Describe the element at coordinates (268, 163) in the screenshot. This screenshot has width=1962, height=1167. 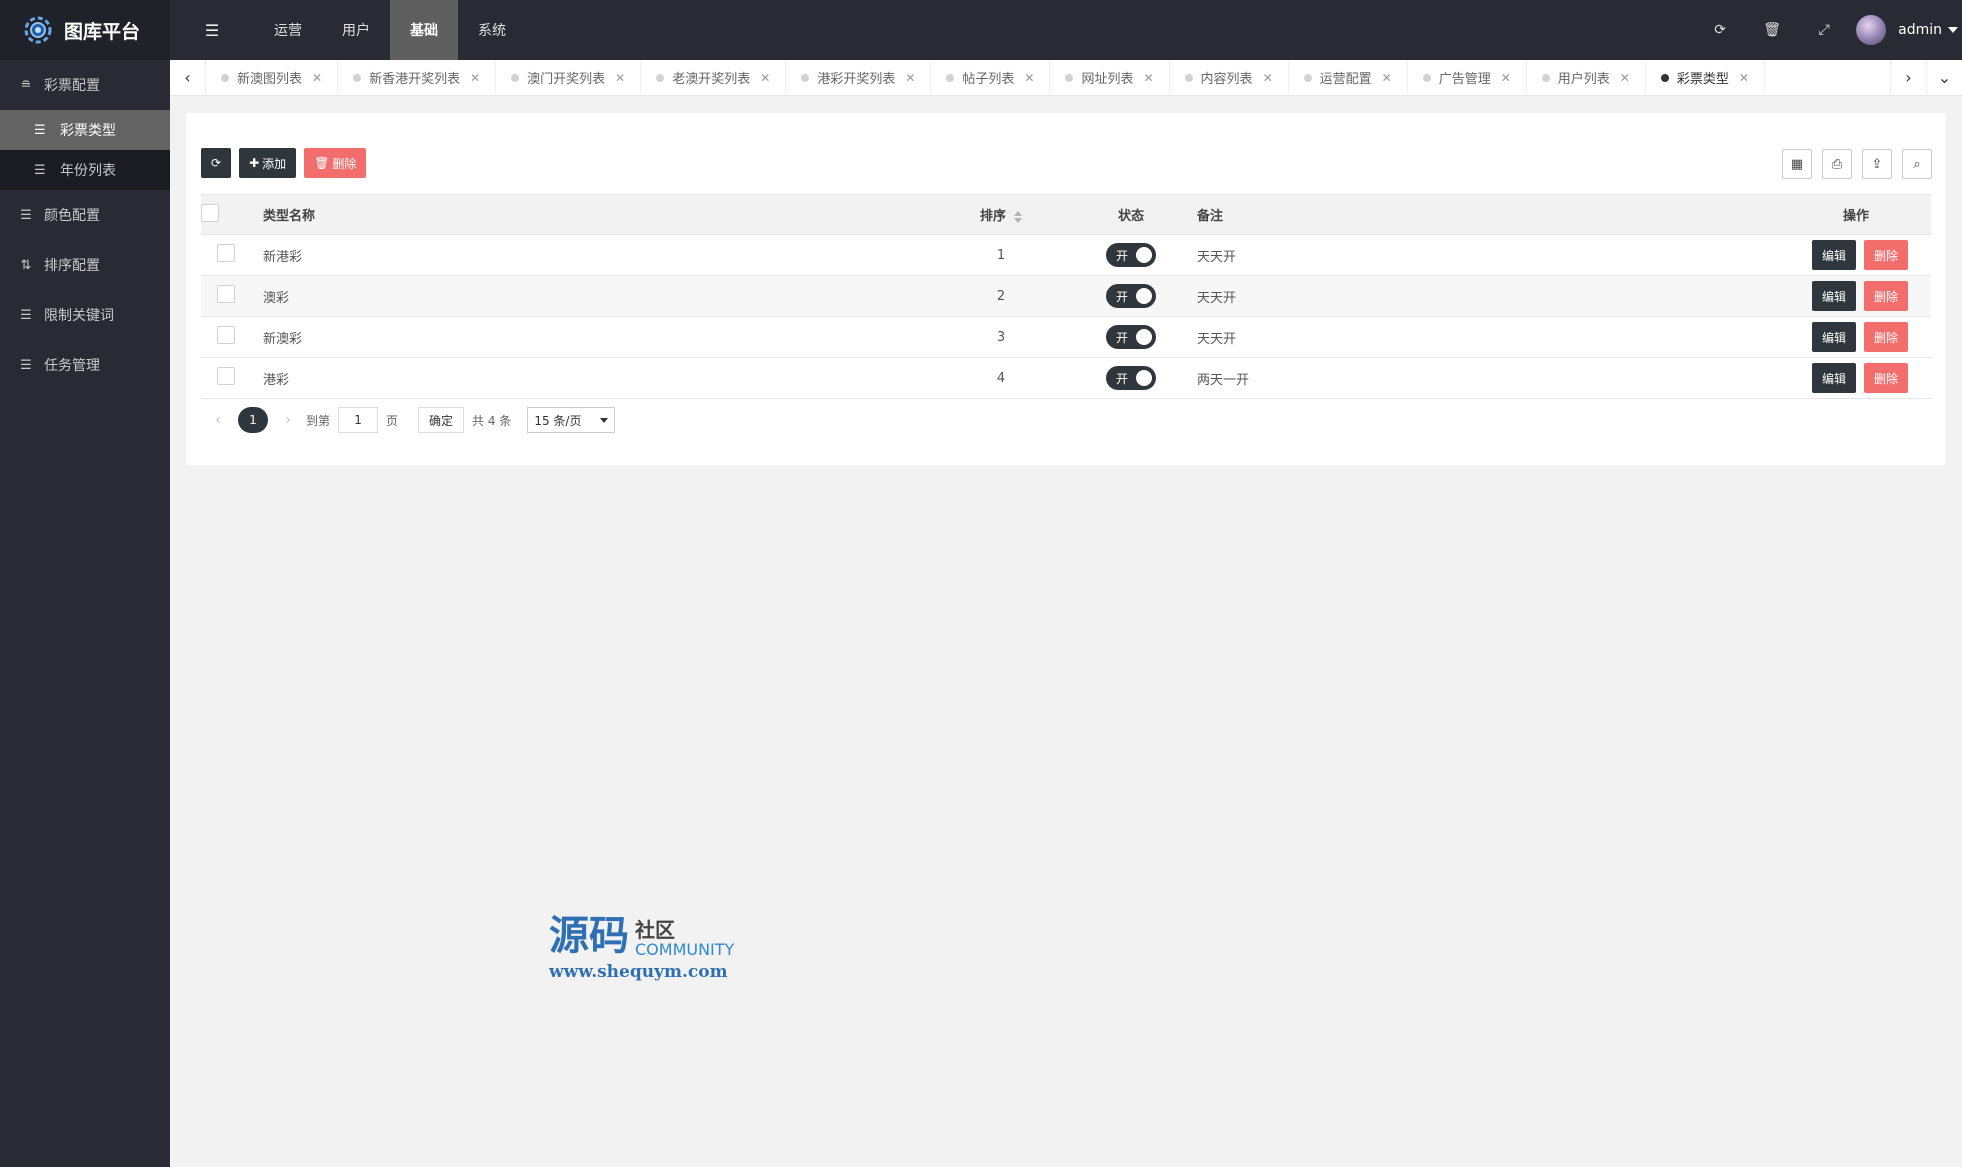
I see `add-button: ✚ 添加` at that location.